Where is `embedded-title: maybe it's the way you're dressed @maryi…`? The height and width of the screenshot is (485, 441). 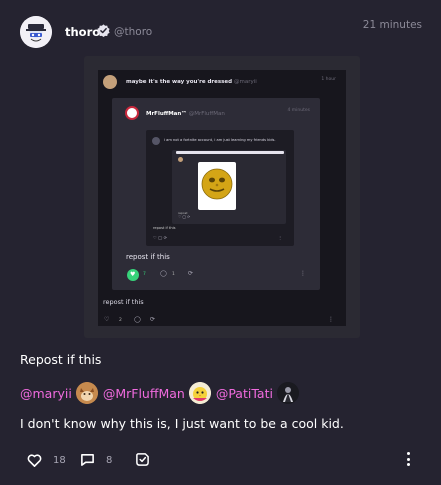 embedded-title: maybe it's the way you're dressed @maryi… is located at coordinates (191, 82).